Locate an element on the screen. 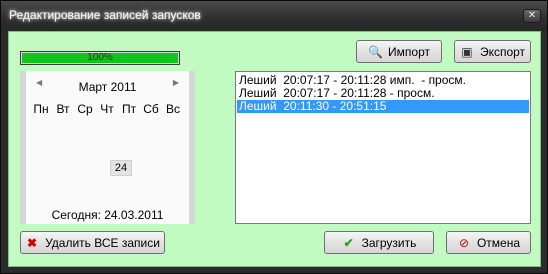 The image size is (548, 274). delete-all-button: ✖ Удалить ВСЕ записи is located at coordinates (92, 242).